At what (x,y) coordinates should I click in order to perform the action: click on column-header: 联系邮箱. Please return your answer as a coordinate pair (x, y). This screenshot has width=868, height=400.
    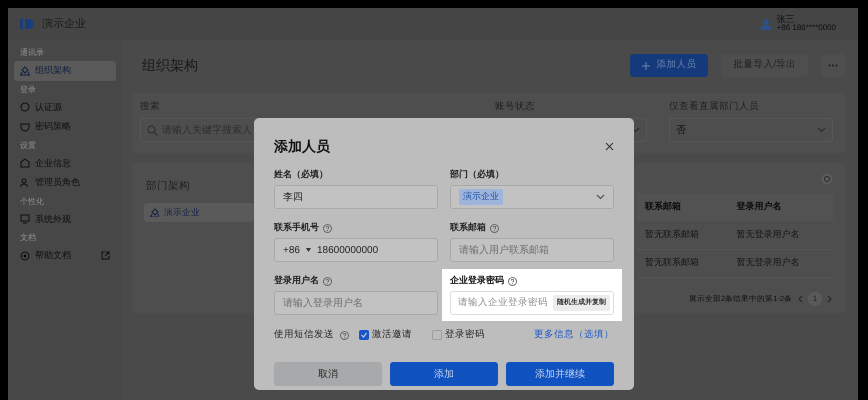
    Looking at the image, I should click on (682, 207).